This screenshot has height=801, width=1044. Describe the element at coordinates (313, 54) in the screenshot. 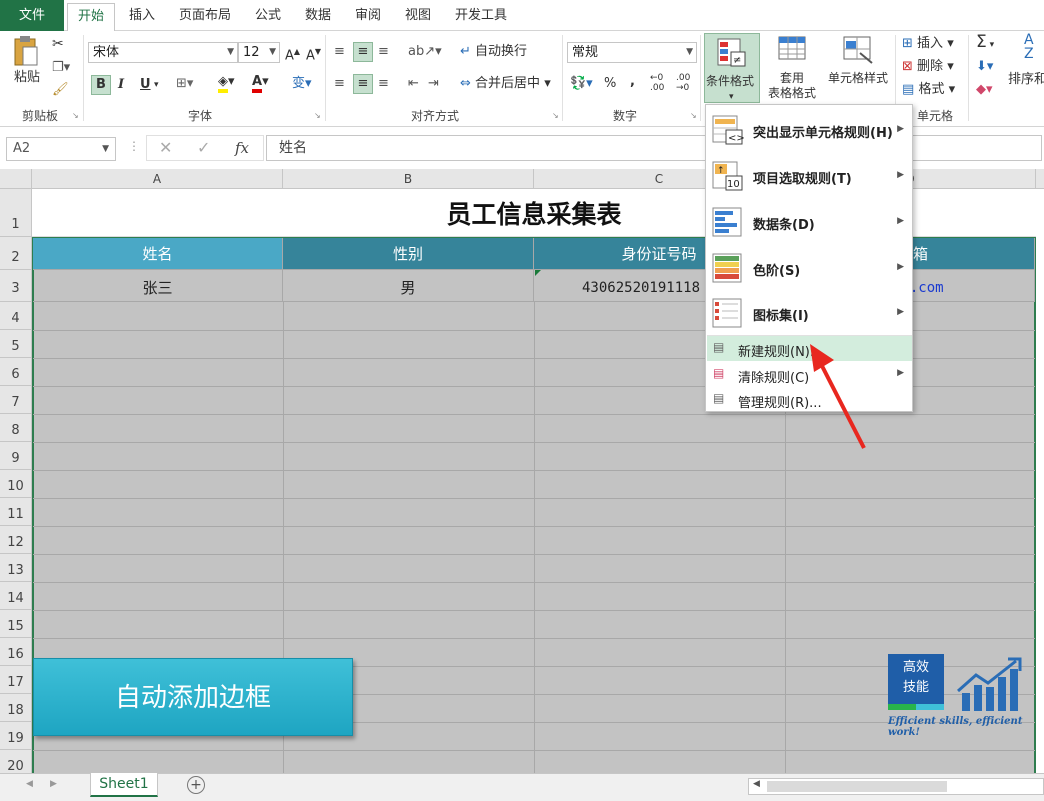

I see `decrease-font-icon: A▼` at that location.